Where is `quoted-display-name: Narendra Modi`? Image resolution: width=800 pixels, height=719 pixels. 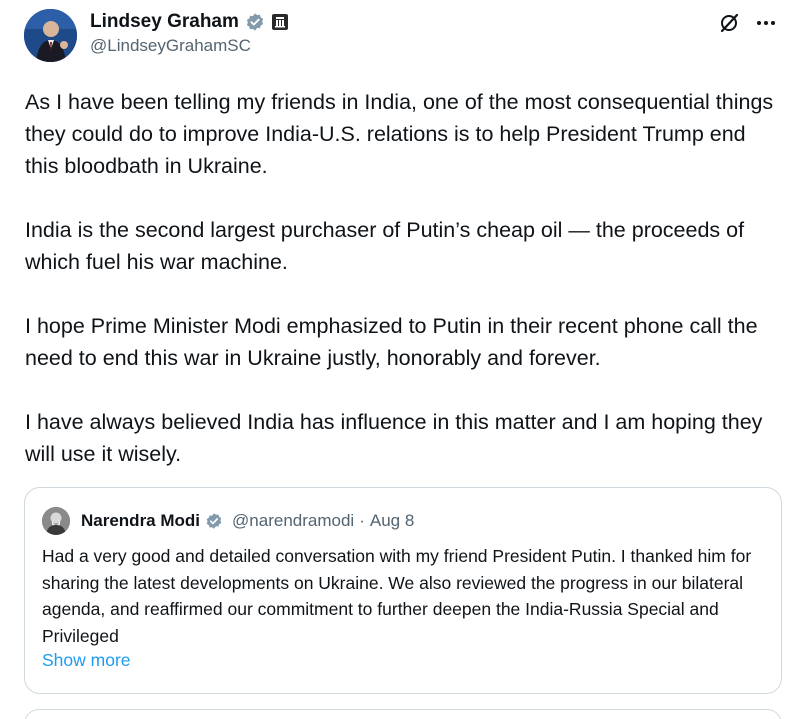 quoted-display-name: Narendra Modi is located at coordinates (140, 521).